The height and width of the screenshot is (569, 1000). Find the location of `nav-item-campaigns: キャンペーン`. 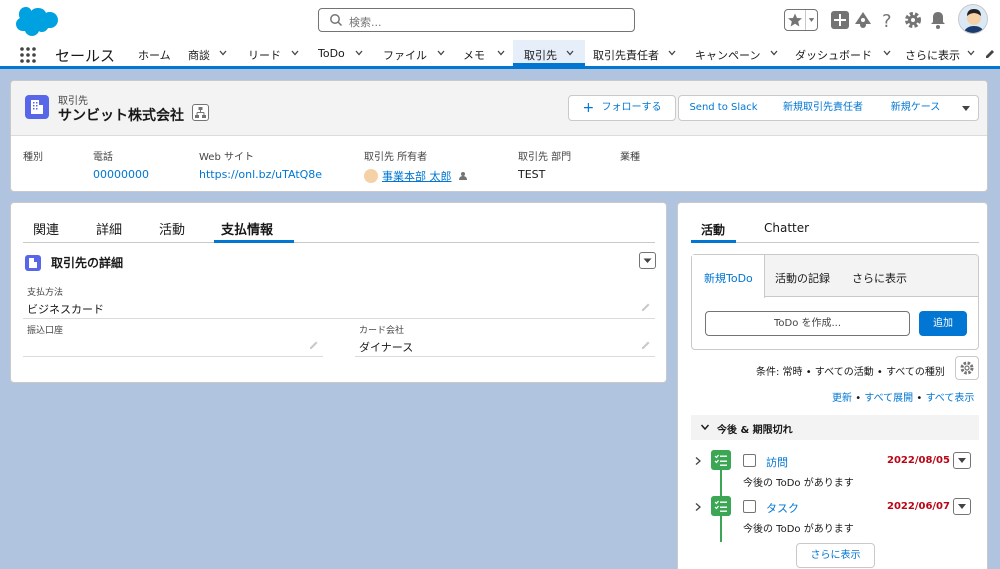

nav-item-campaigns: キャンペーン is located at coordinates (739, 53).